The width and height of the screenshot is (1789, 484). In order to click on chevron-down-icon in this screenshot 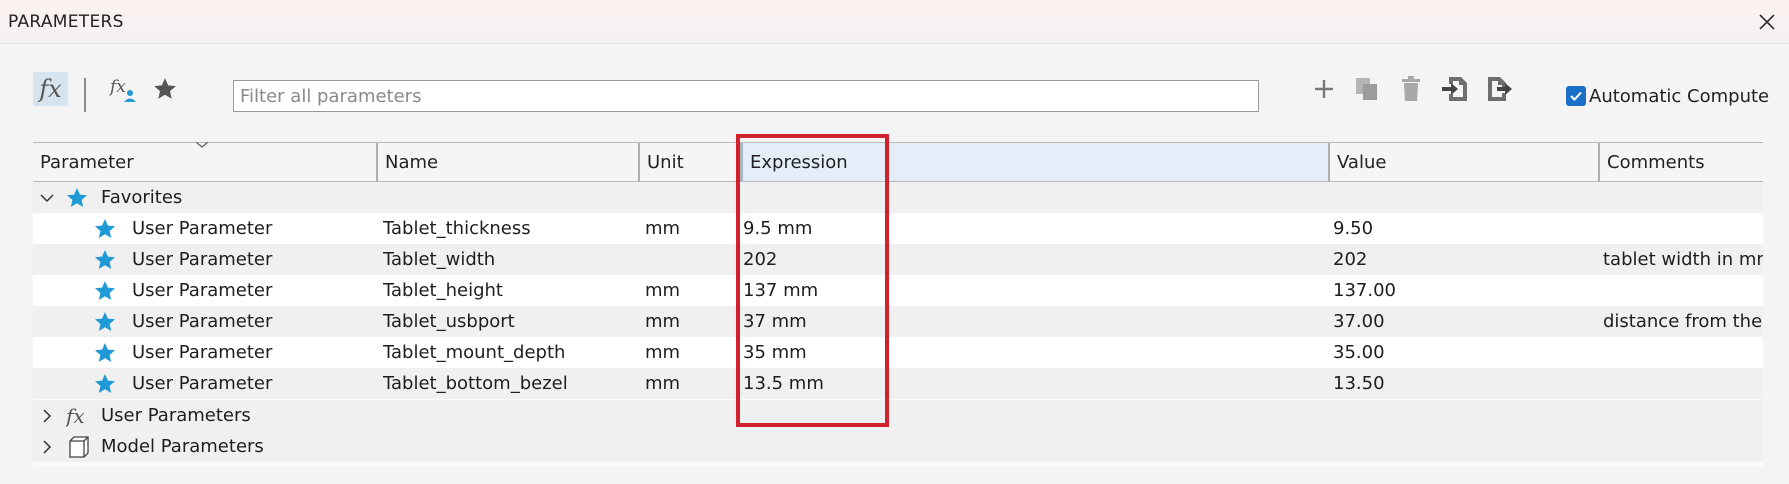, I will do `click(47, 197)`.